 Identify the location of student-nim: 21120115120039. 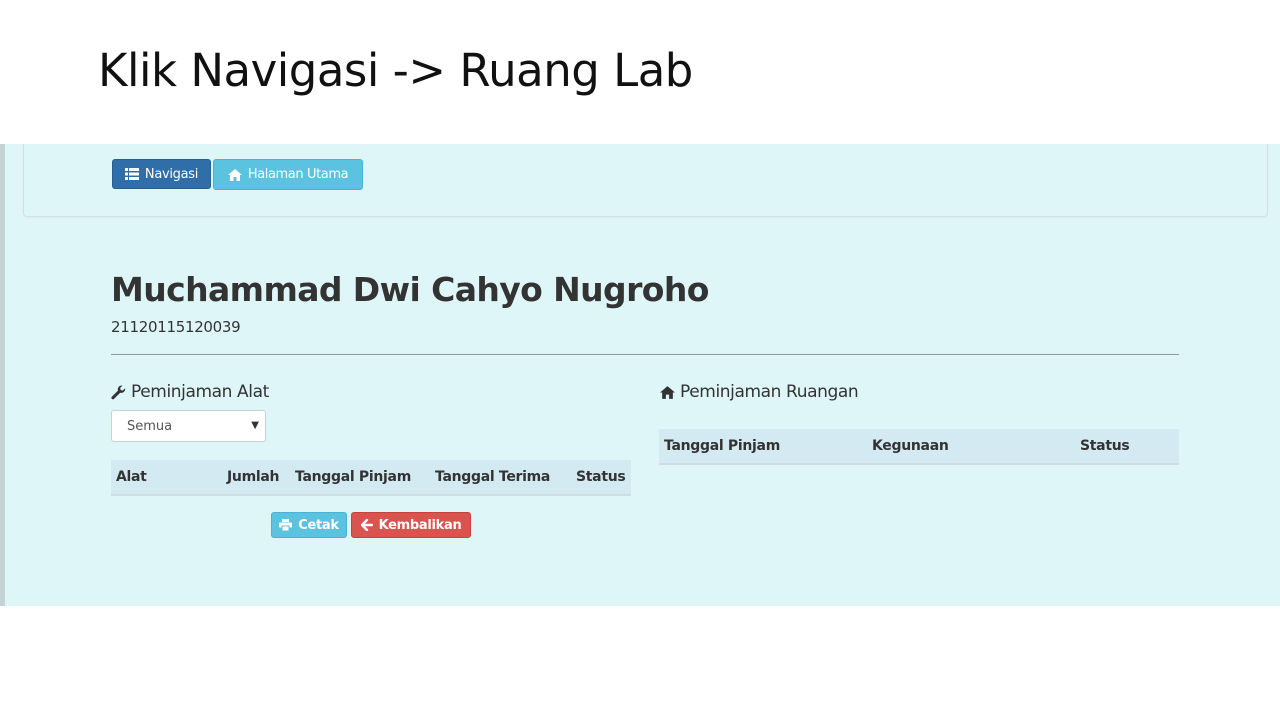
(176, 327).